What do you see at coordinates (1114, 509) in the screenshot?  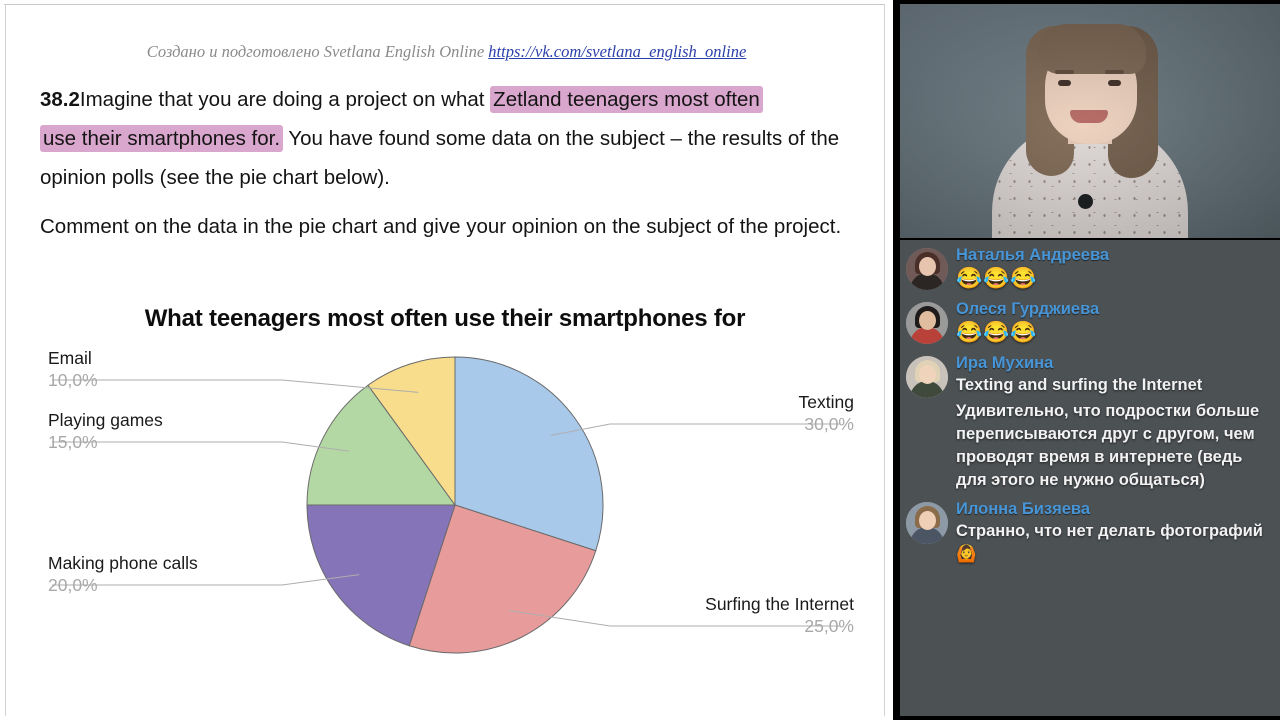 I see `chat-message-author: Илонна Бизяева` at bounding box center [1114, 509].